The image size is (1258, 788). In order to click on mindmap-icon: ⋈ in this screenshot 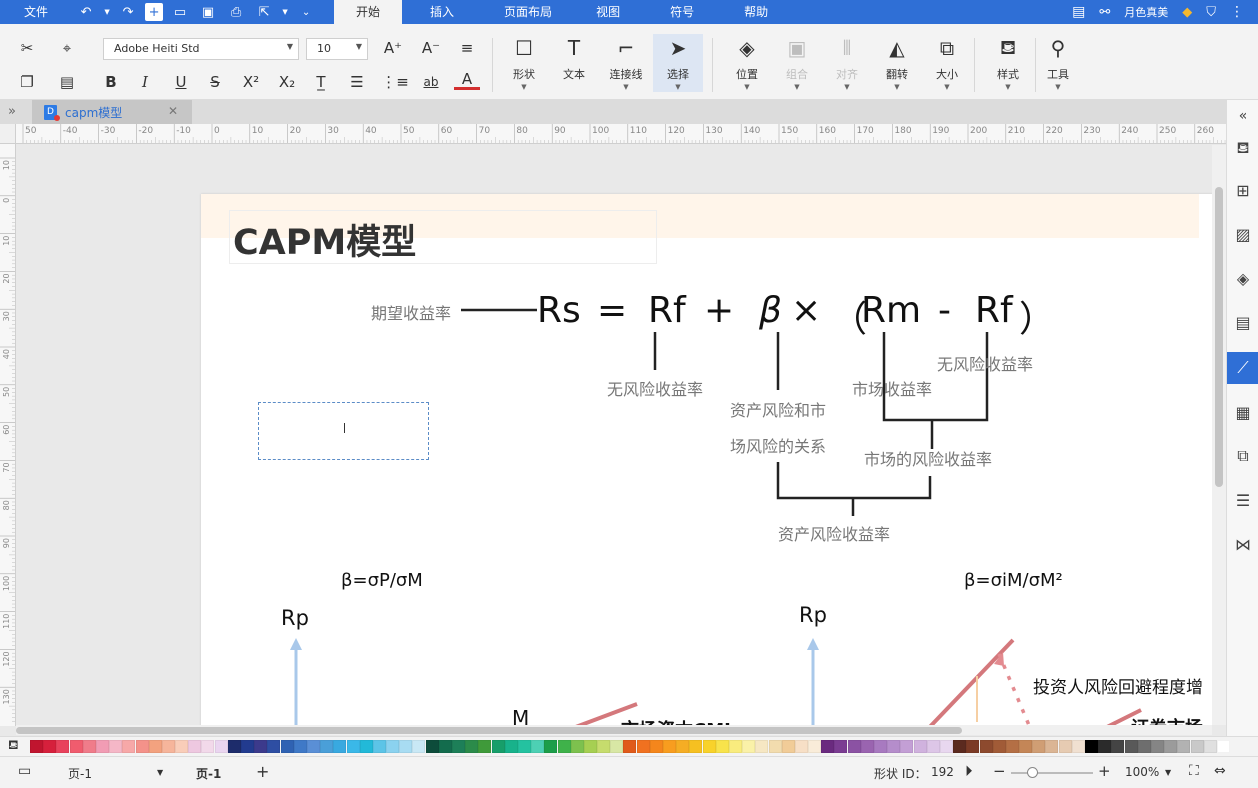, I will do `click(1242, 544)`.